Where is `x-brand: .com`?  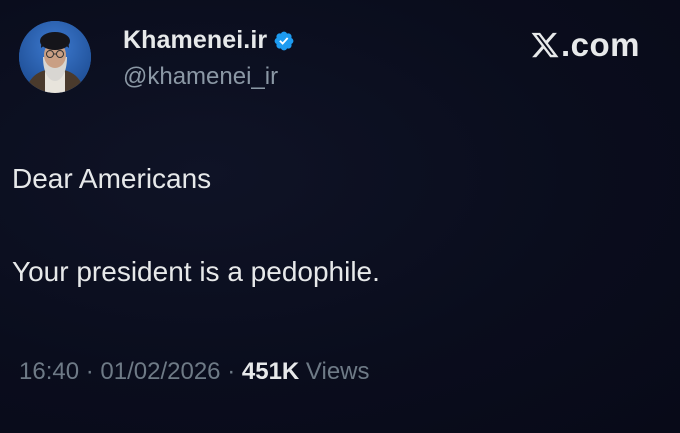
x-brand: .com is located at coordinates (585, 45).